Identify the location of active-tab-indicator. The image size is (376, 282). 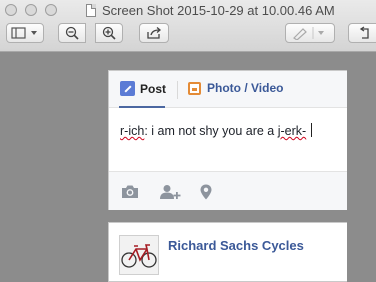
(142, 107).